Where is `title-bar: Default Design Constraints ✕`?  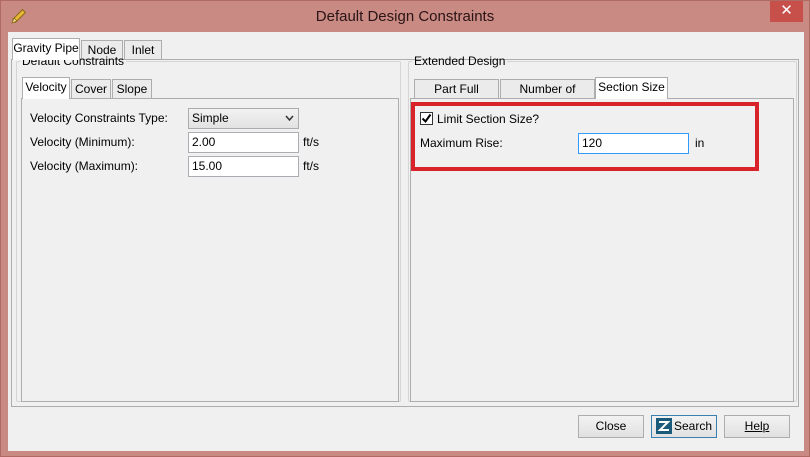 title-bar: Default Design Constraints ✕ is located at coordinates (405, 16).